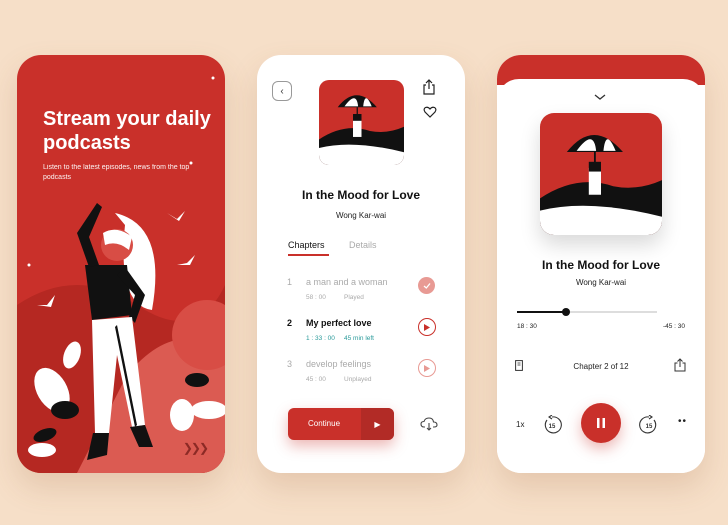  Describe the element at coordinates (566, 312) in the screenshot. I see `progress-knob` at that location.